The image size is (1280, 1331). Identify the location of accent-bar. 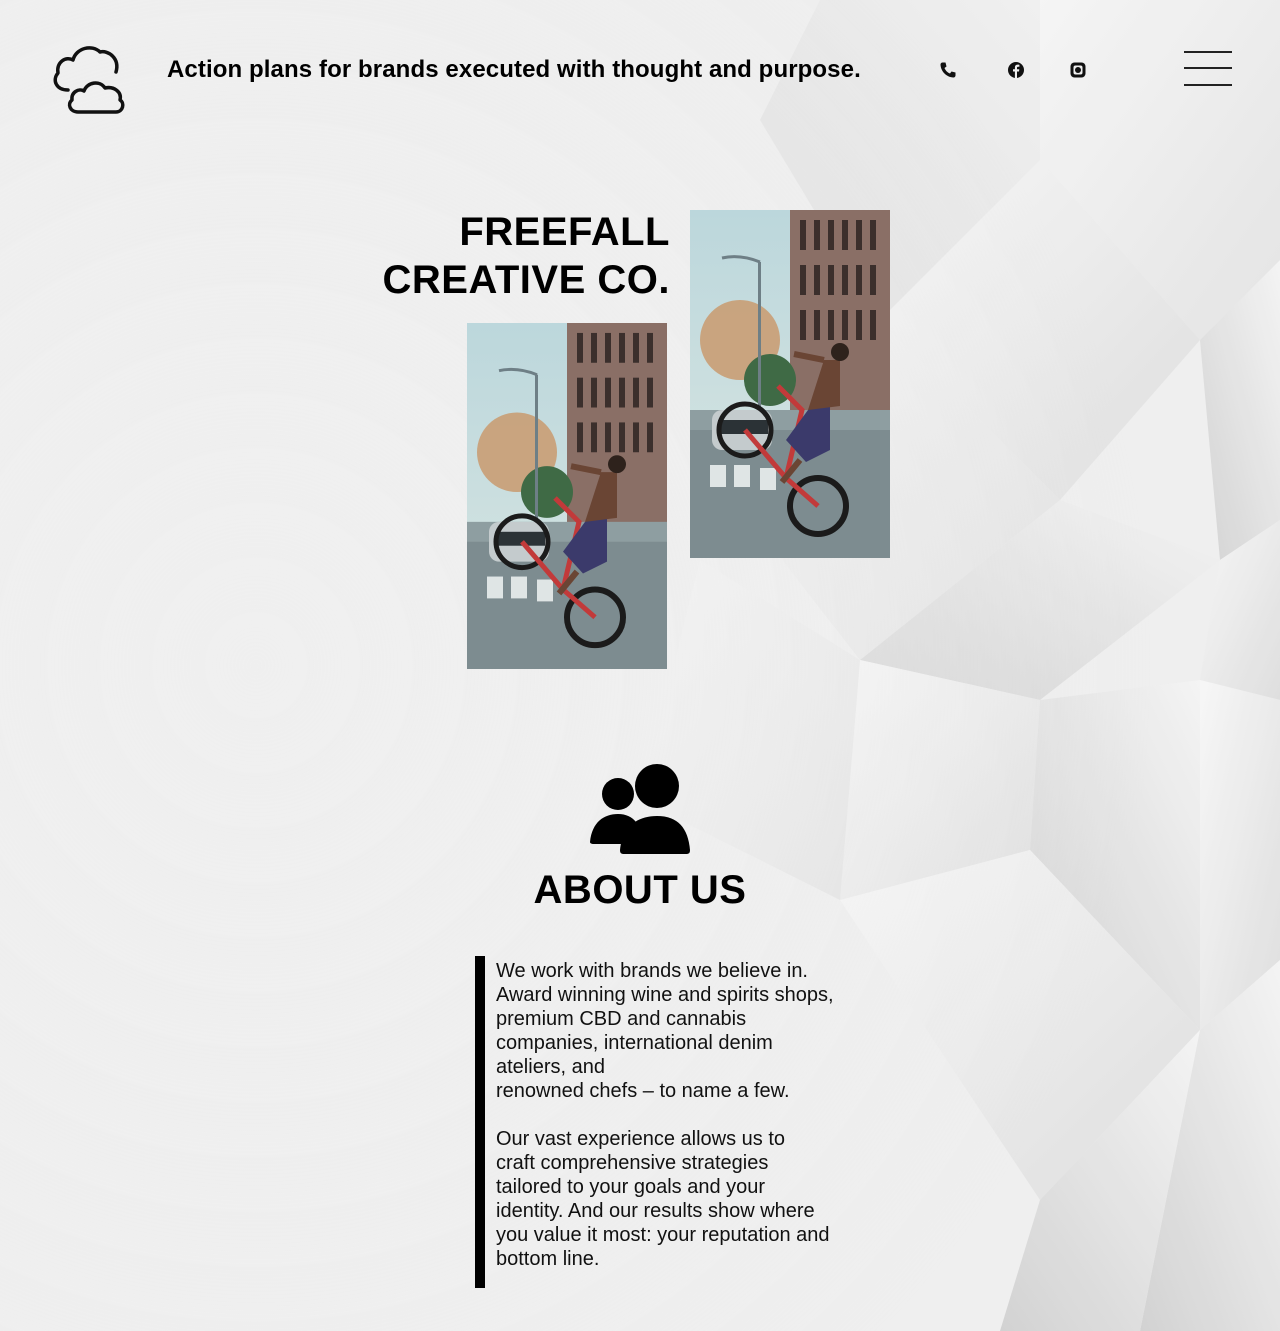
(480, 1122).